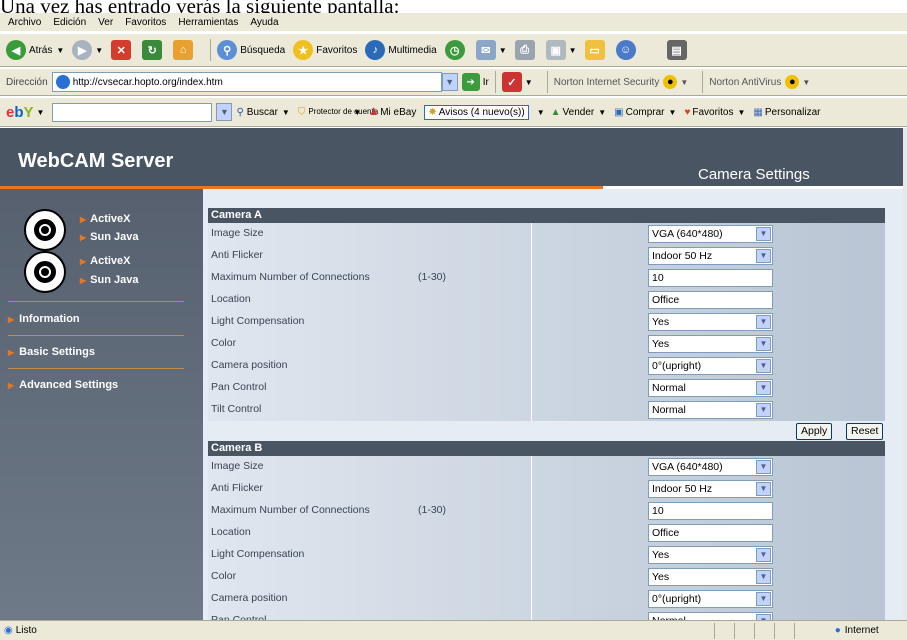 The image size is (907, 640). I want to click on history-button: ◷, so click(456, 50).